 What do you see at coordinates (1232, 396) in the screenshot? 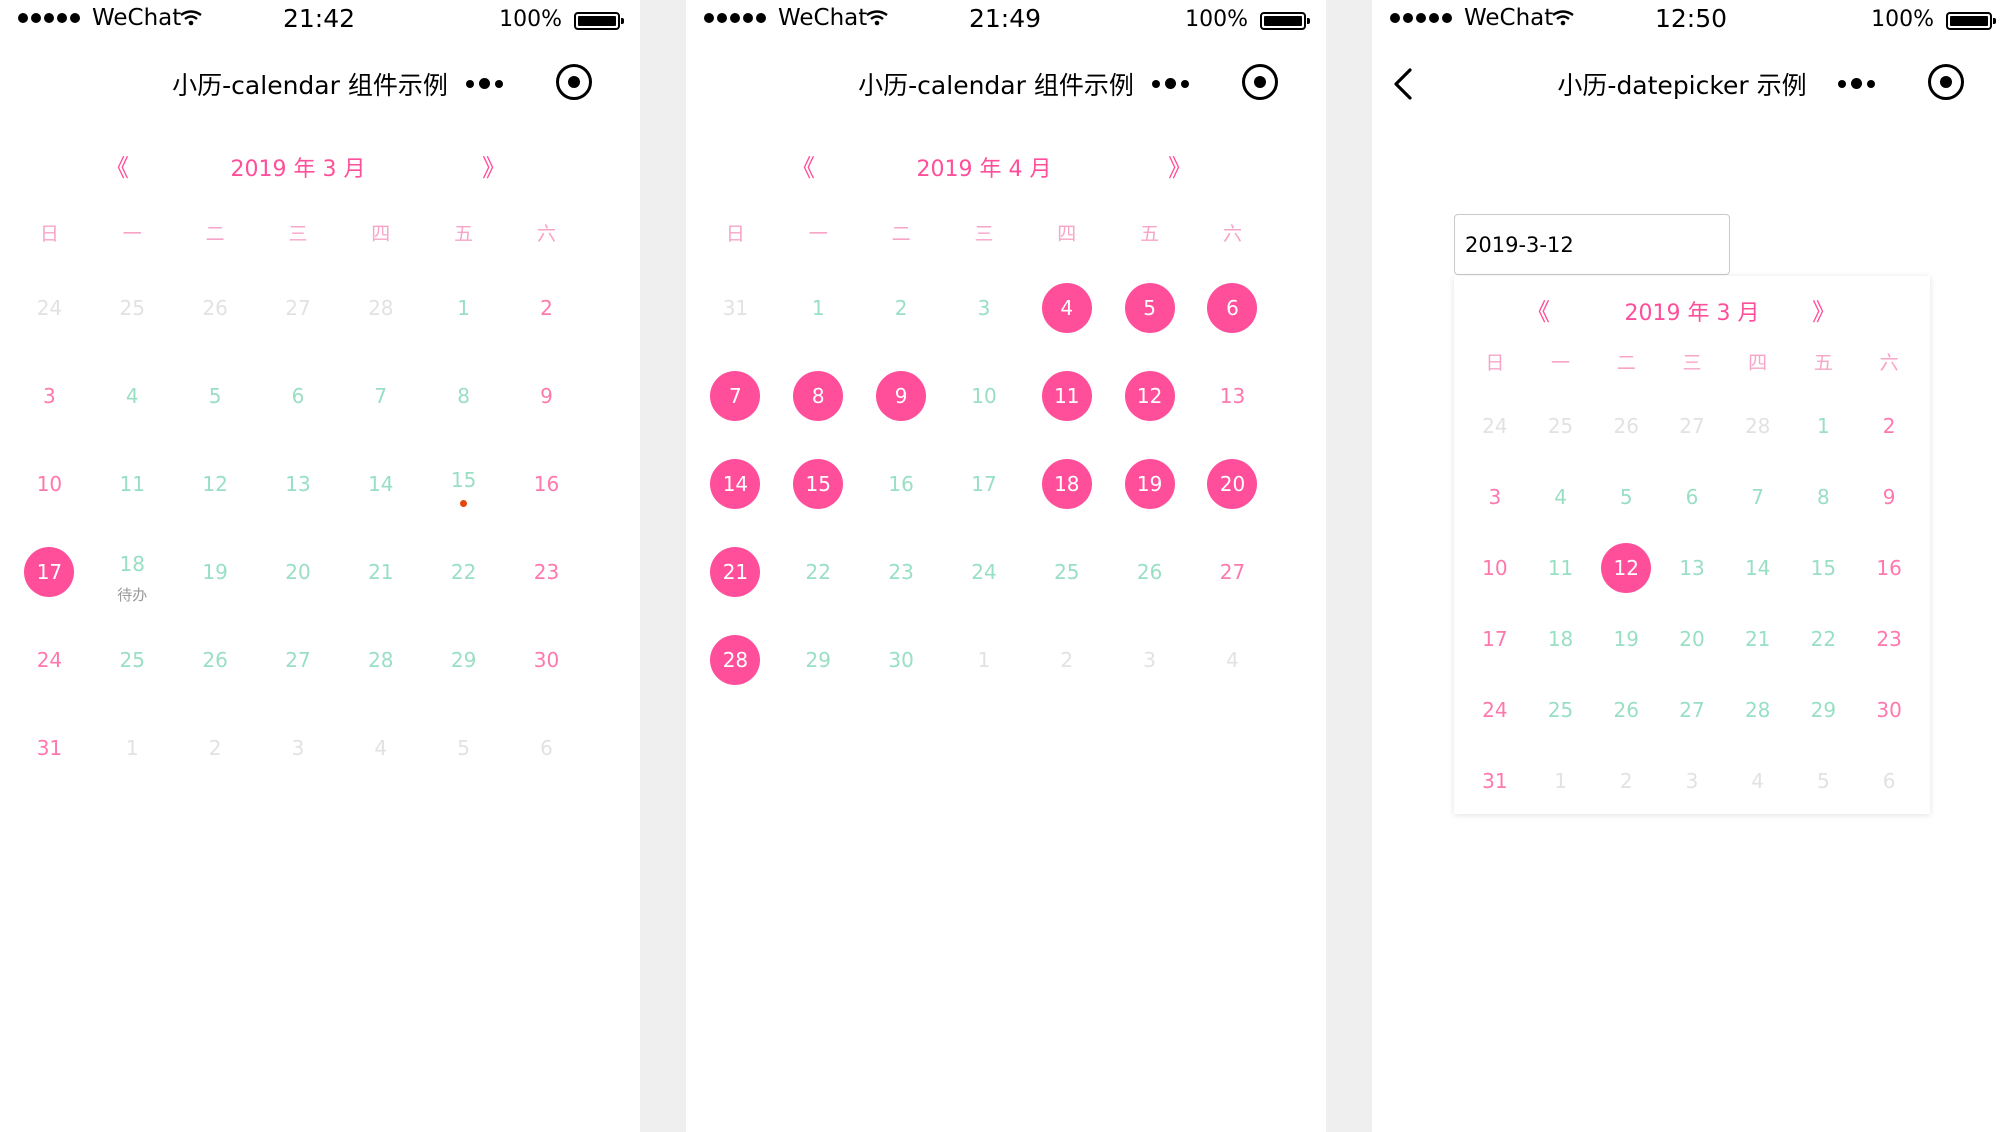
I see `calendar-day: 13` at bounding box center [1232, 396].